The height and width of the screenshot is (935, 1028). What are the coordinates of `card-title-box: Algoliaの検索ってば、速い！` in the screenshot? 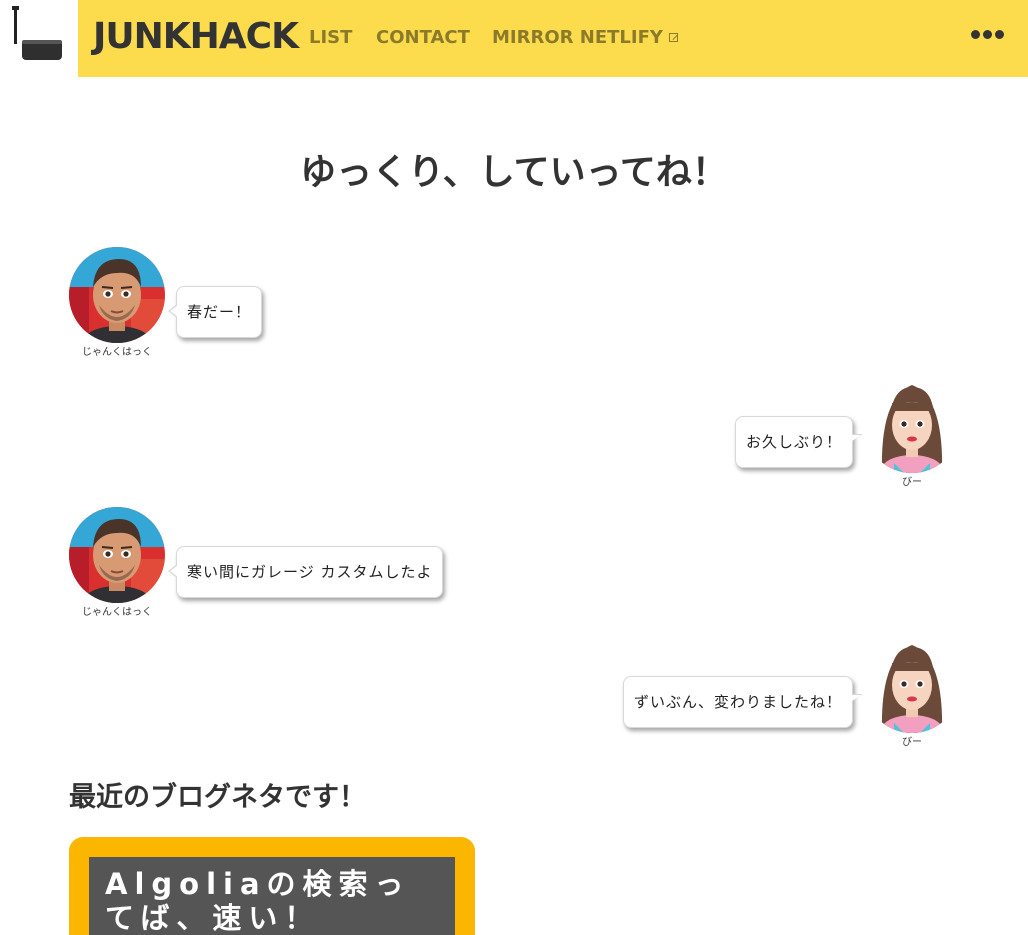 It's located at (272, 896).